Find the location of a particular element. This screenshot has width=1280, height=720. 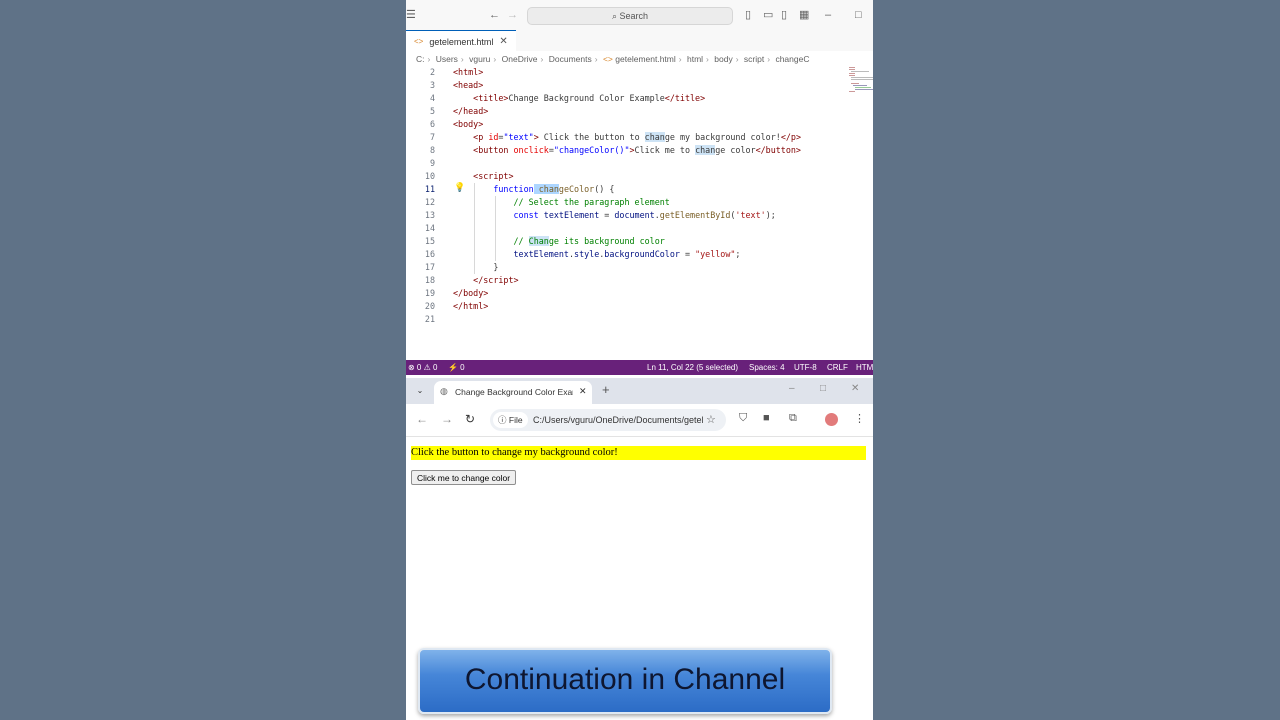

html-file-icon: <> is located at coordinates (607, 59).